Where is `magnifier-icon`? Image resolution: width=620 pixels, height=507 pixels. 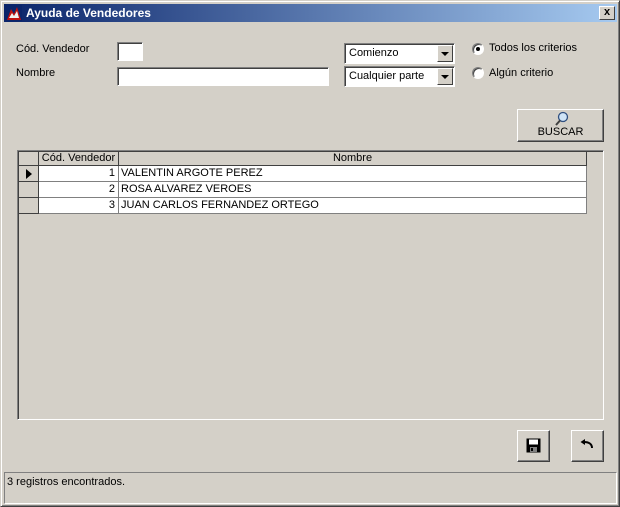 magnifier-icon is located at coordinates (562, 118).